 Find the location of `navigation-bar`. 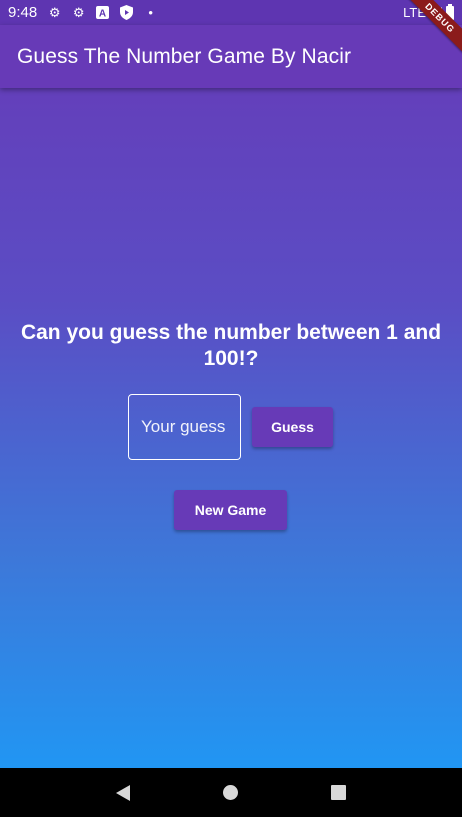

navigation-bar is located at coordinates (231, 792).